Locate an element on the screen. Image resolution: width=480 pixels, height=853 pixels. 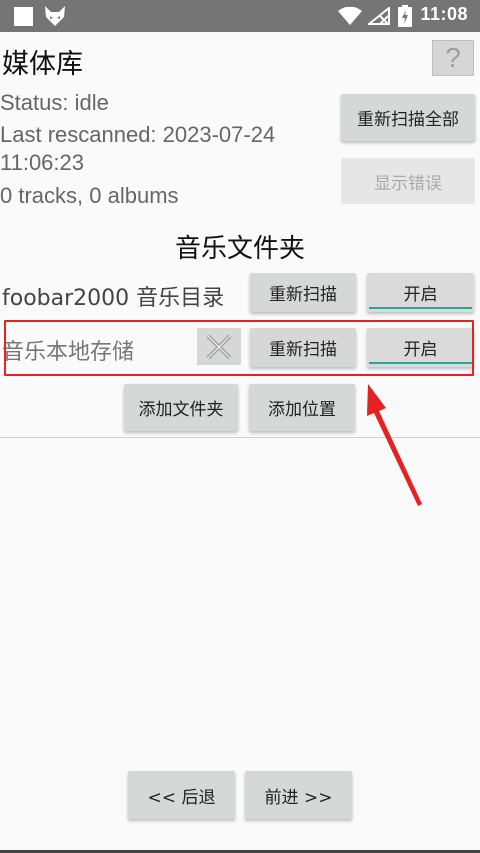
annotation-arrow is located at coordinates (394, 445).